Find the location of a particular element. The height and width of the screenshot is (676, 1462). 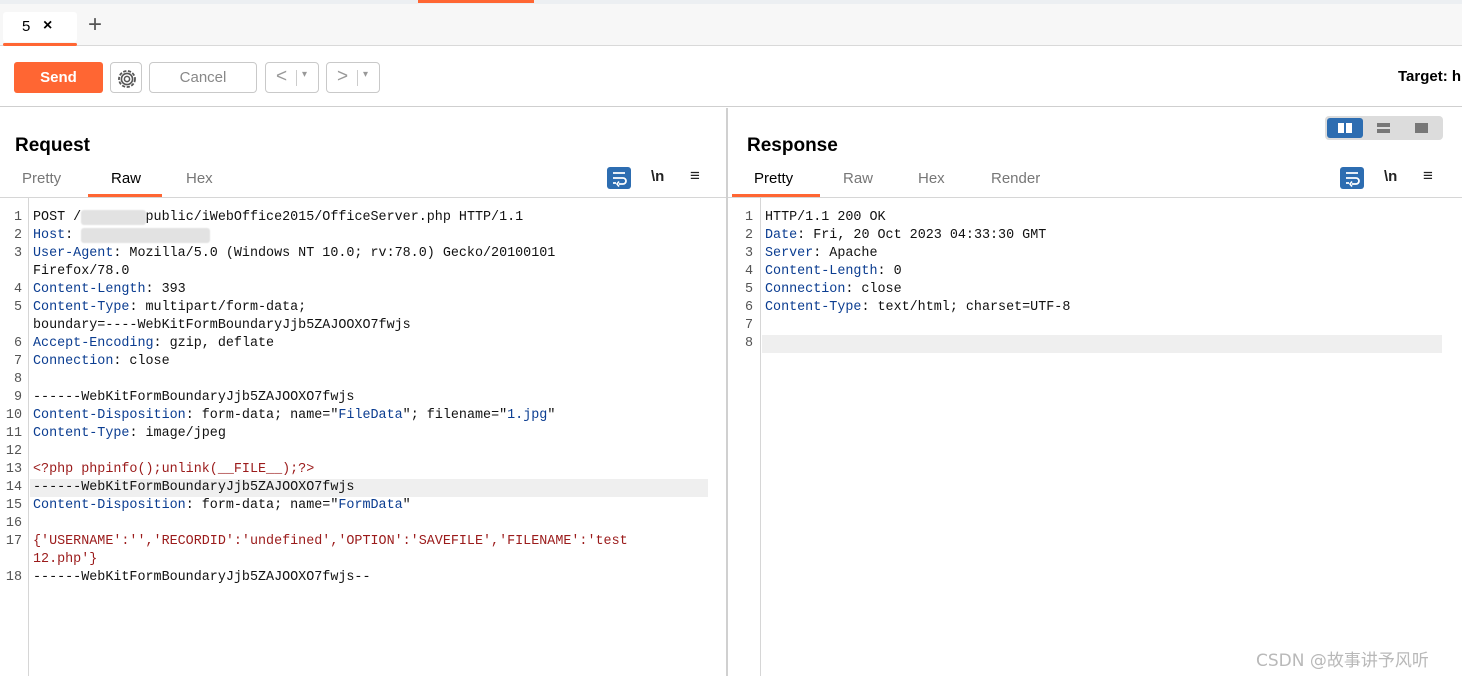

tab-render: Render is located at coordinates (1015, 178).